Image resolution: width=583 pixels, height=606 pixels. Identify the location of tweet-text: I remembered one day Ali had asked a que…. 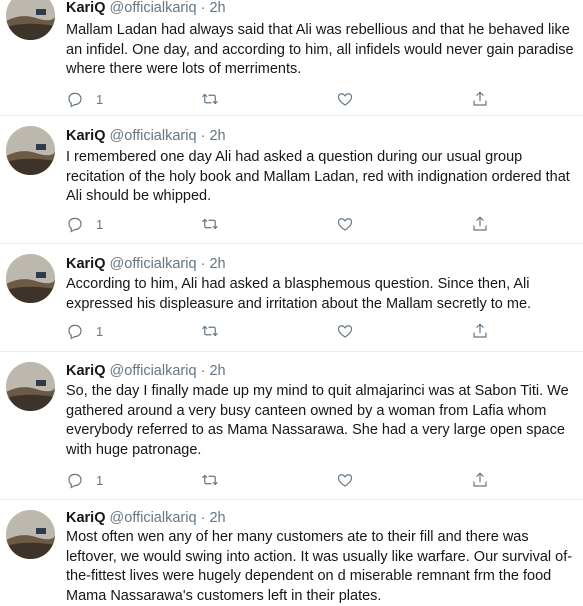
(318, 176).